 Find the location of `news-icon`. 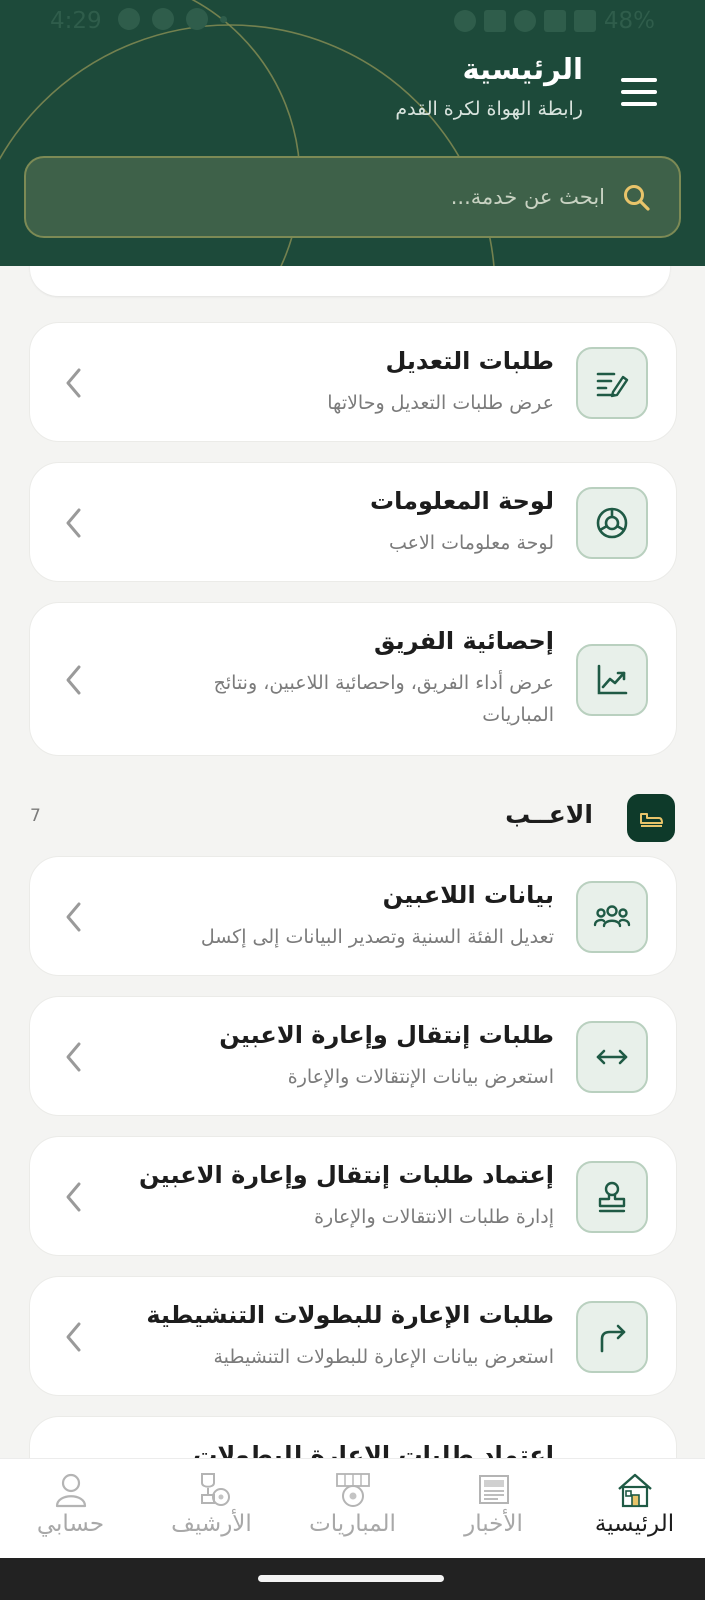

news-icon is located at coordinates (493, 1489).